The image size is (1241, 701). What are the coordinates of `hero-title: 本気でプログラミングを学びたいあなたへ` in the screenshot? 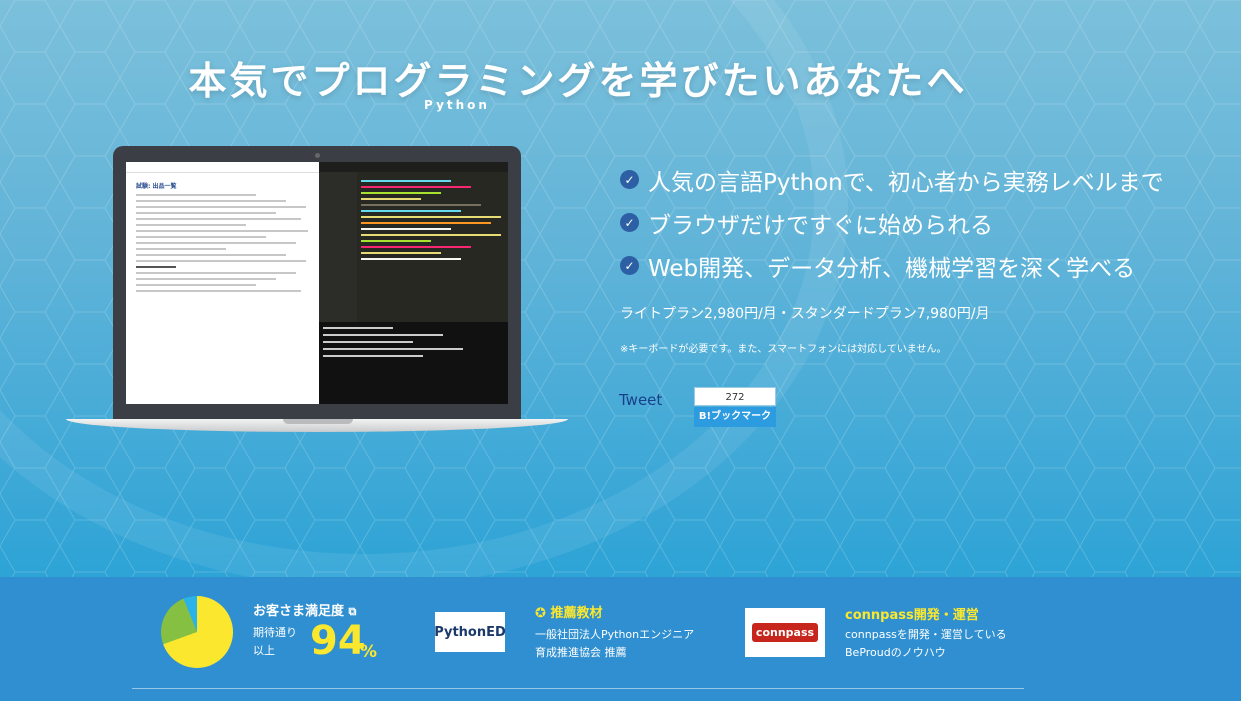 It's located at (578, 81).